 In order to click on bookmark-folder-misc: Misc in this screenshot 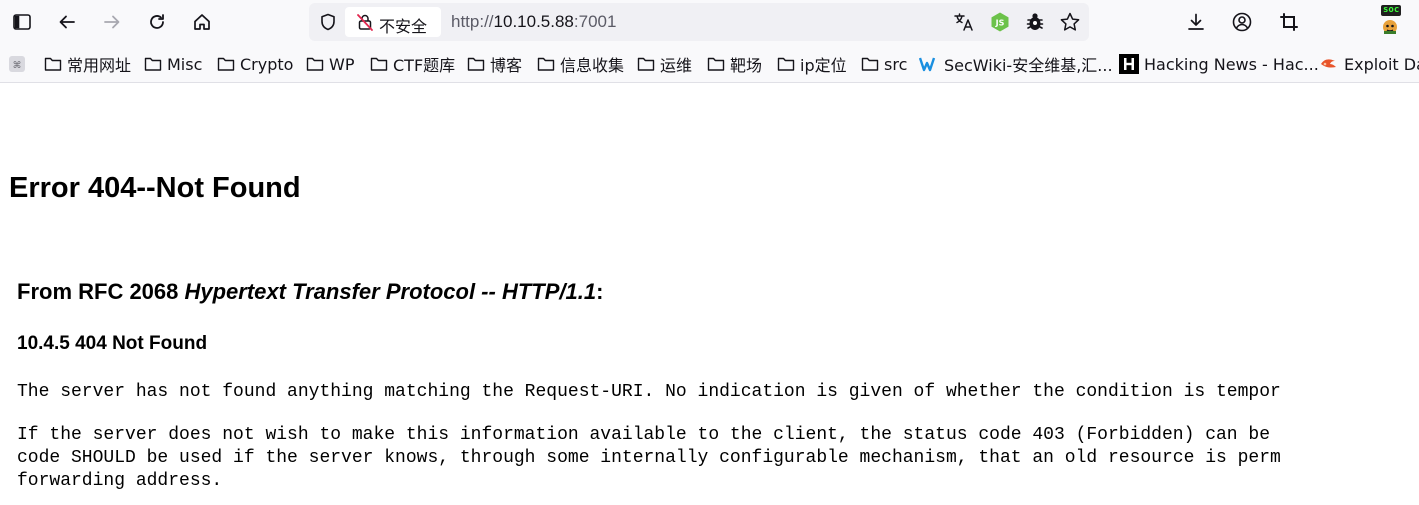, I will do `click(173, 64)`.